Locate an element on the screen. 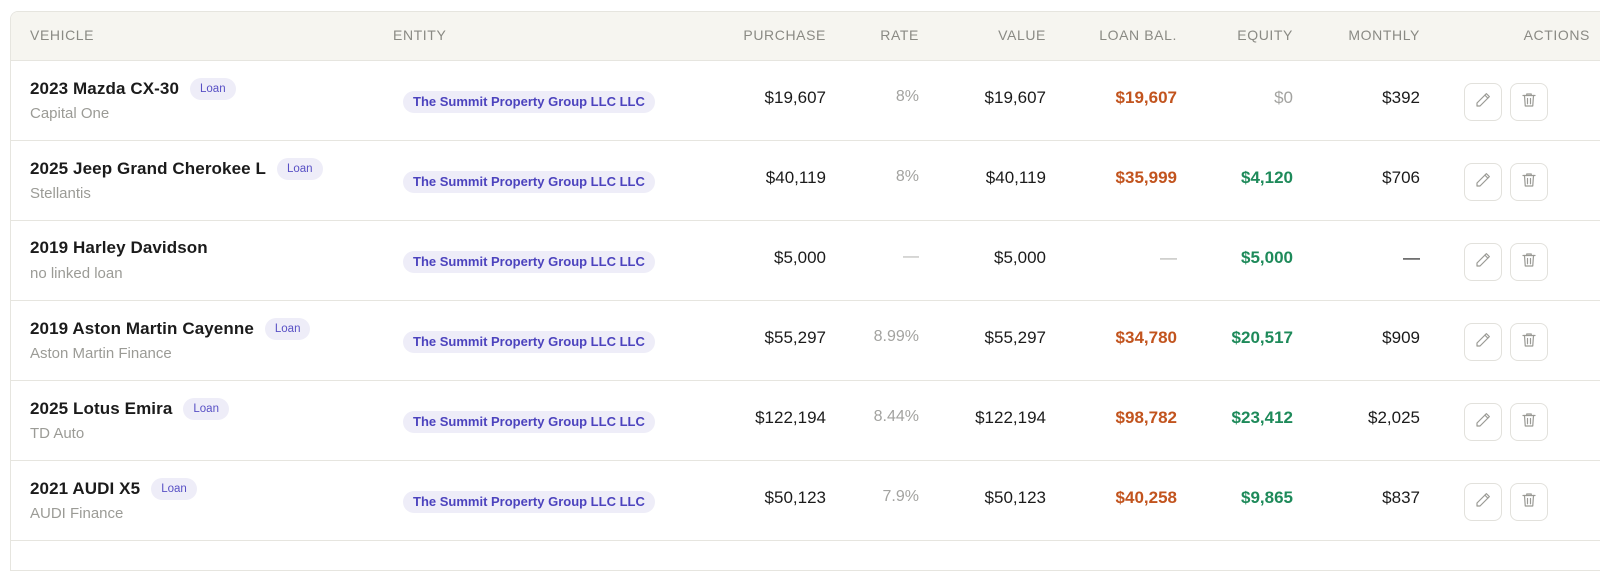 Image resolution: width=1600 pixels, height=571 pixels. purchase-price: $50,123 is located at coordinates (795, 497).